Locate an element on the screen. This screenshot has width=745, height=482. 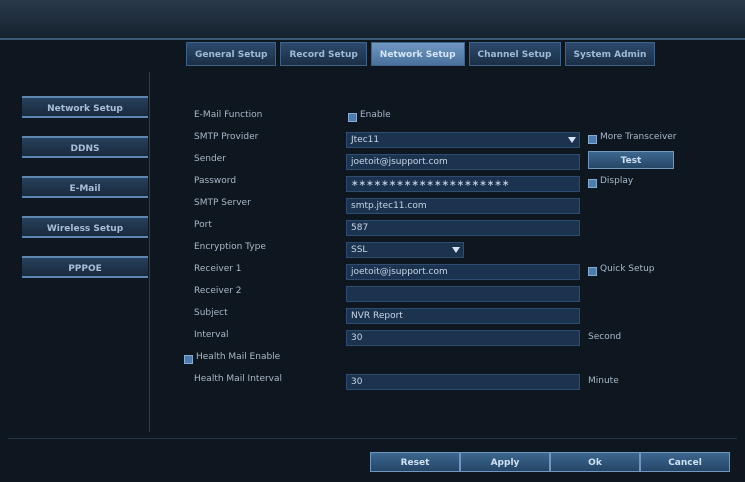
encryption-type-value: SSL is located at coordinates (359, 250).